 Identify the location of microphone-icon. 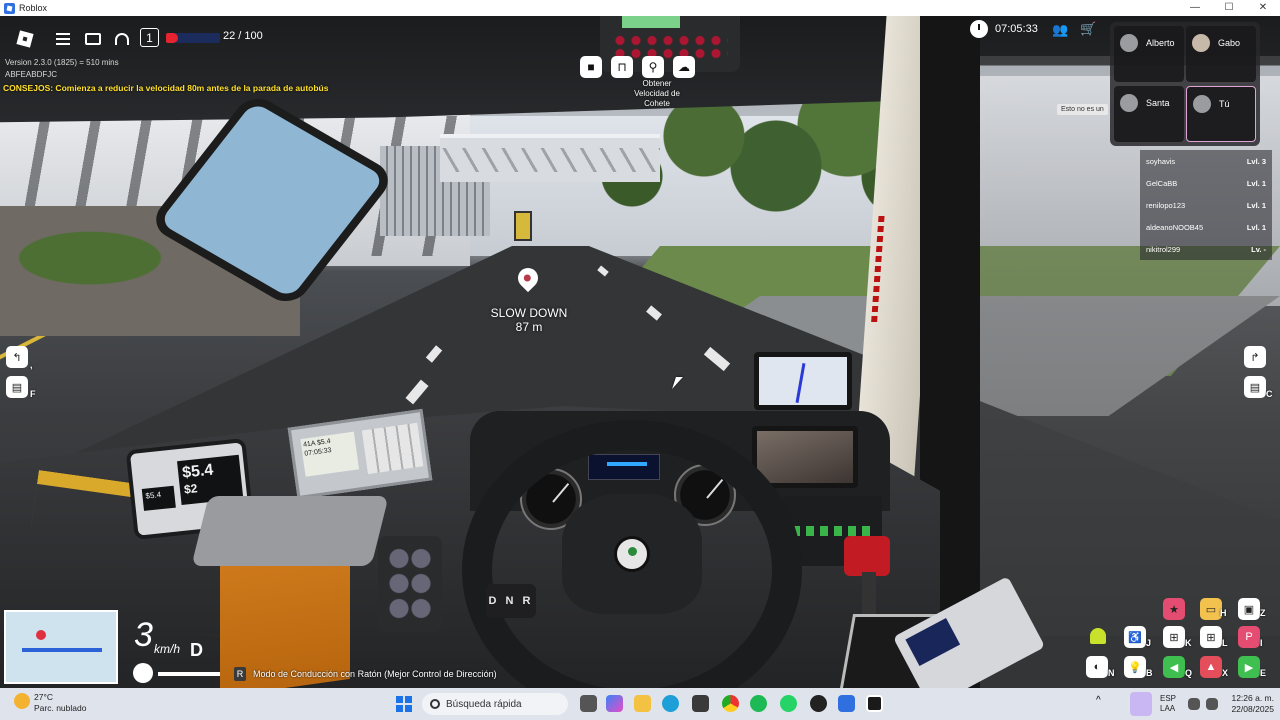
(1141, 704).